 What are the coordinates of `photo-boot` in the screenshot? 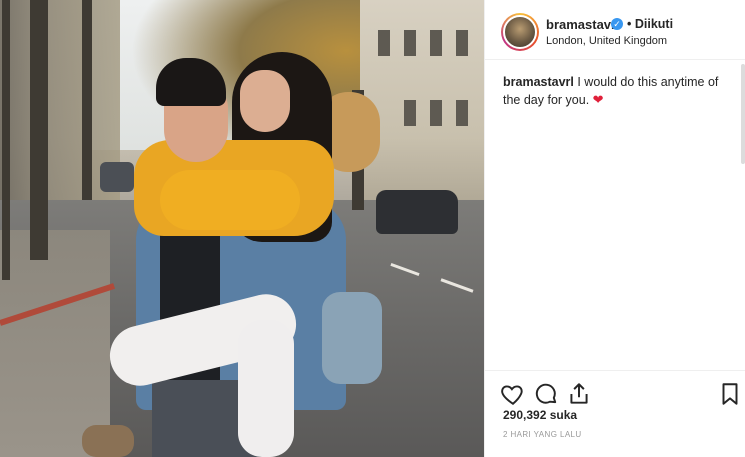 It's located at (108, 441).